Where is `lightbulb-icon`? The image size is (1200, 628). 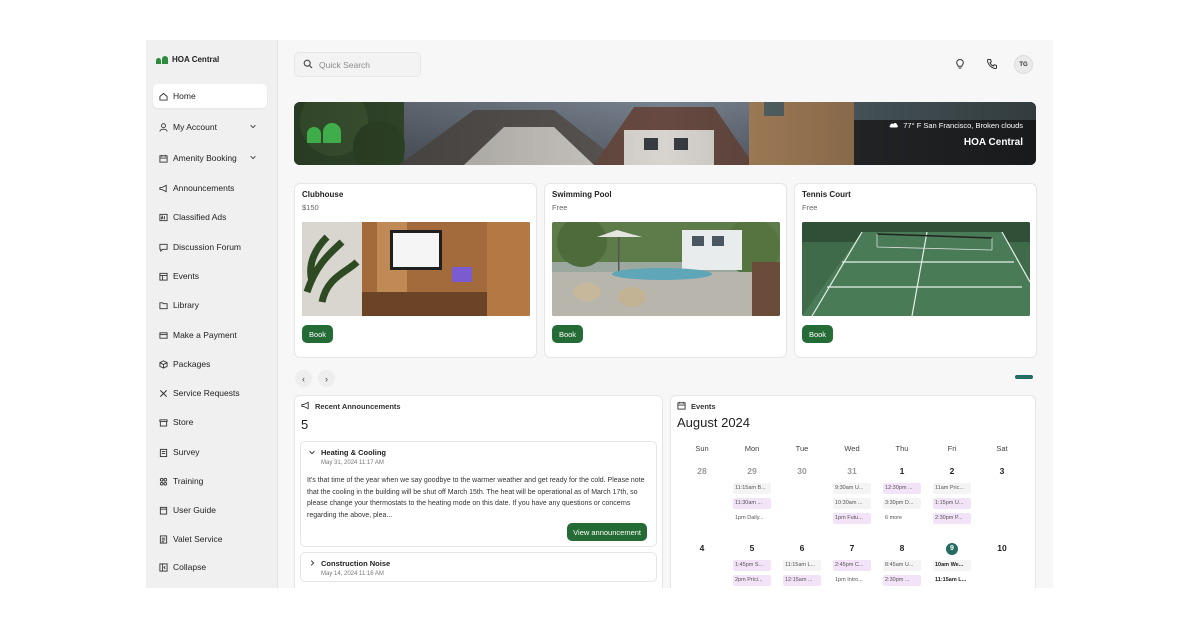
lightbulb-icon is located at coordinates (960, 64).